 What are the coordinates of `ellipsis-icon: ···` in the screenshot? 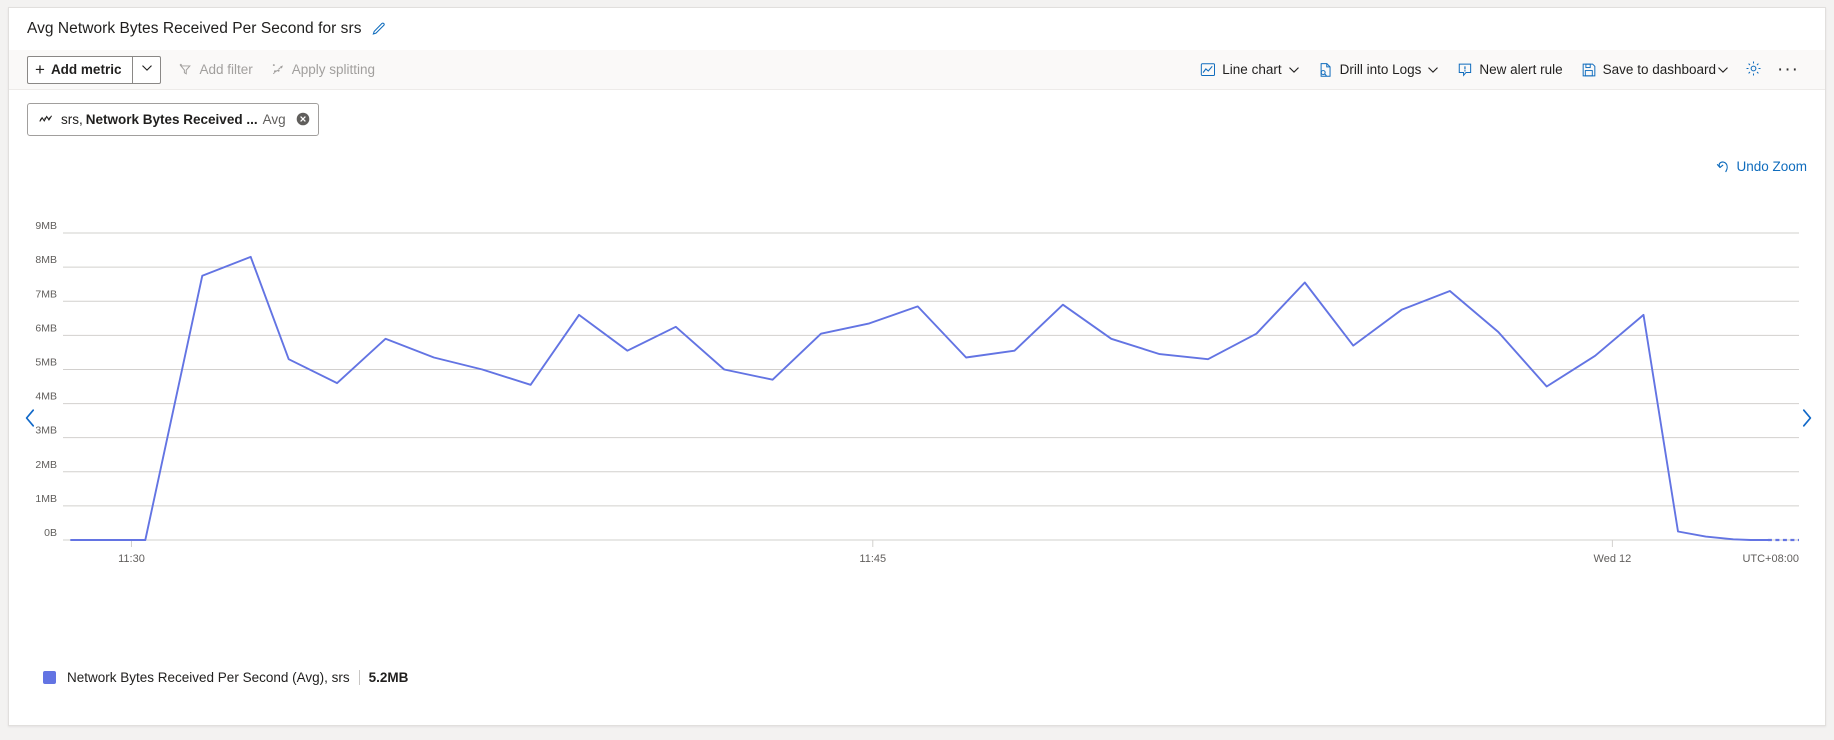 It's located at (1788, 69).